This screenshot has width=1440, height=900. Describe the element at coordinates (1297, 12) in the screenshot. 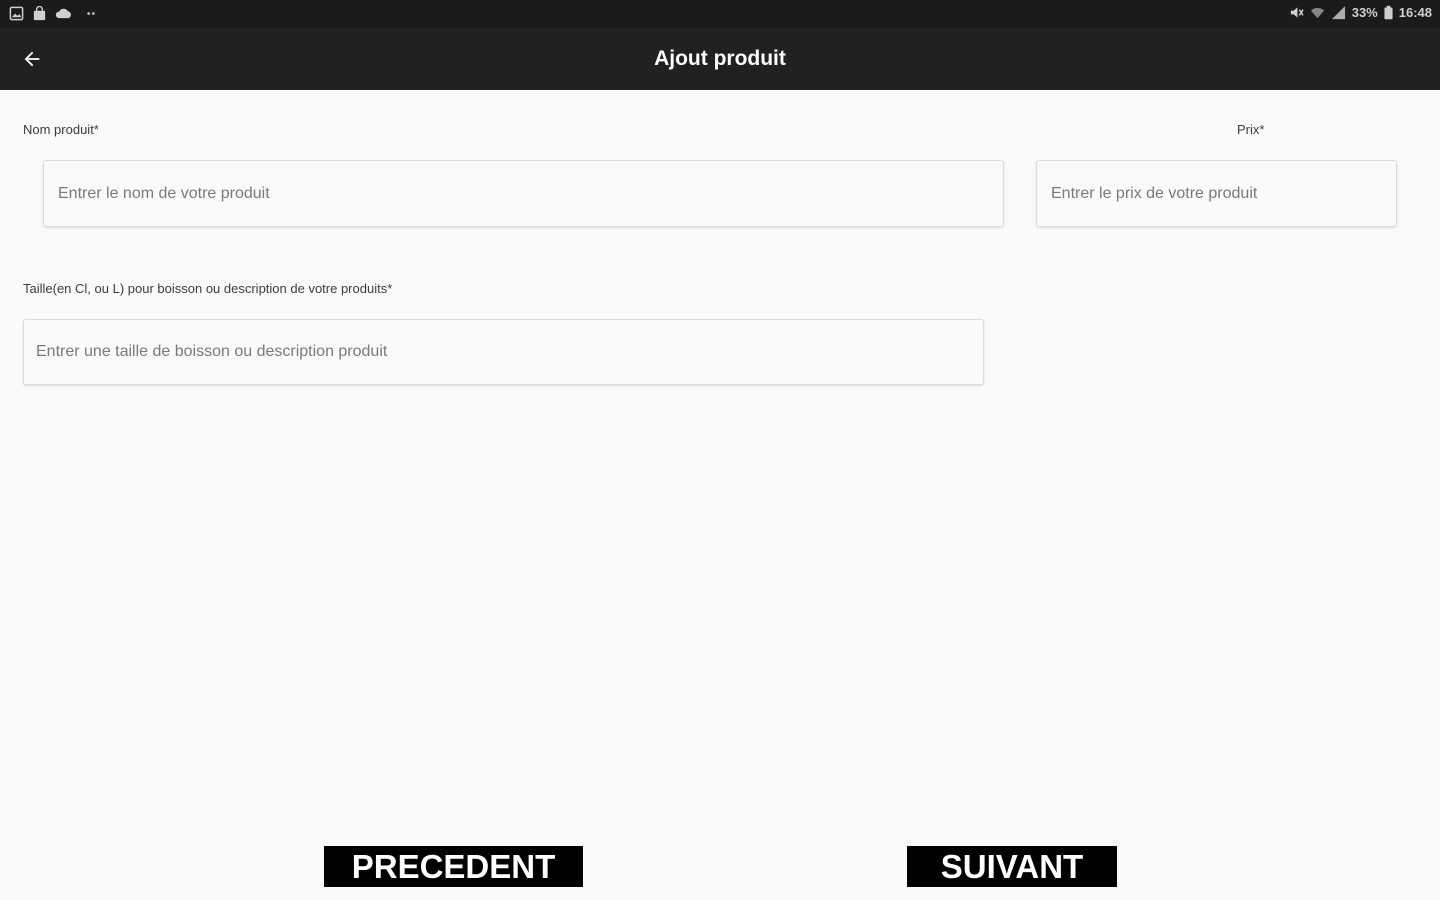

I see `mute-icon` at that location.